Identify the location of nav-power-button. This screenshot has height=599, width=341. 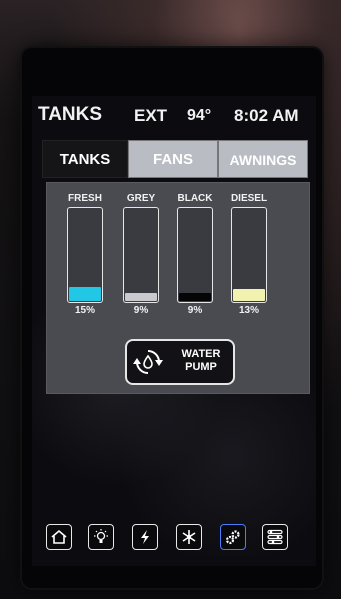
(145, 537).